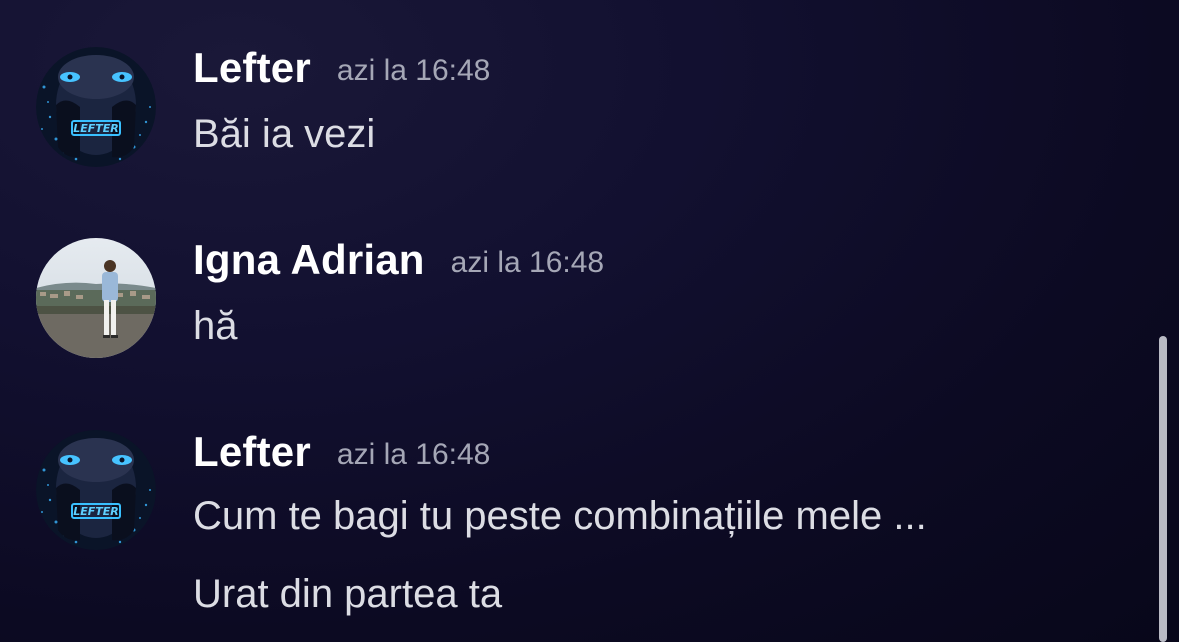 Image resolution: width=1179 pixels, height=642 pixels. Describe the element at coordinates (348, 594) in the screenshot. I see `message-text: Urat din partea ta` at that location.